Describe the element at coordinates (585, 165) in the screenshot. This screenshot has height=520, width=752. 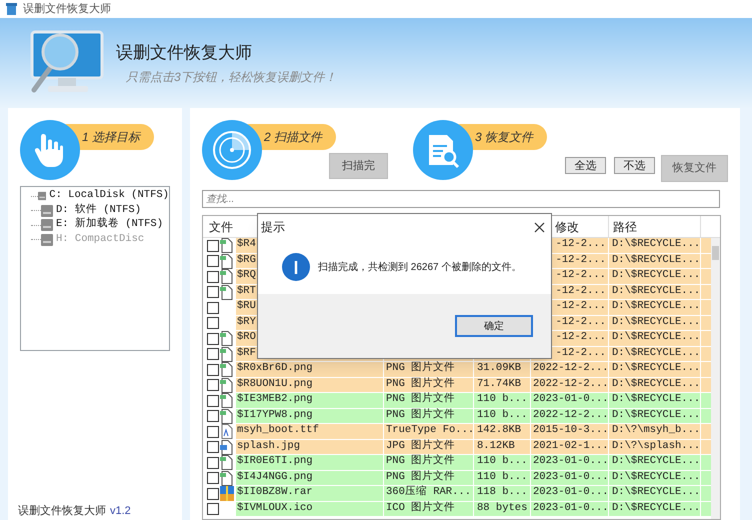
I see `select-all-button: 全选` at that location.